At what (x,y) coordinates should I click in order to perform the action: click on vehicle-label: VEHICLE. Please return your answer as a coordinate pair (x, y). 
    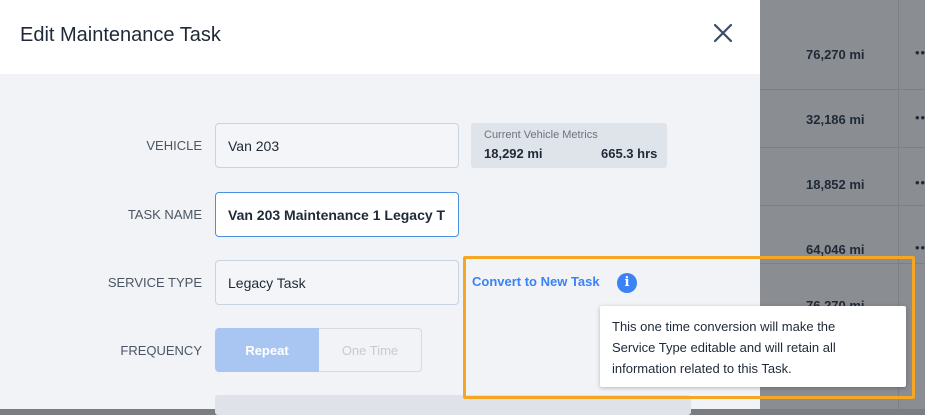
    Looking at the image, I should click on (174, 145).